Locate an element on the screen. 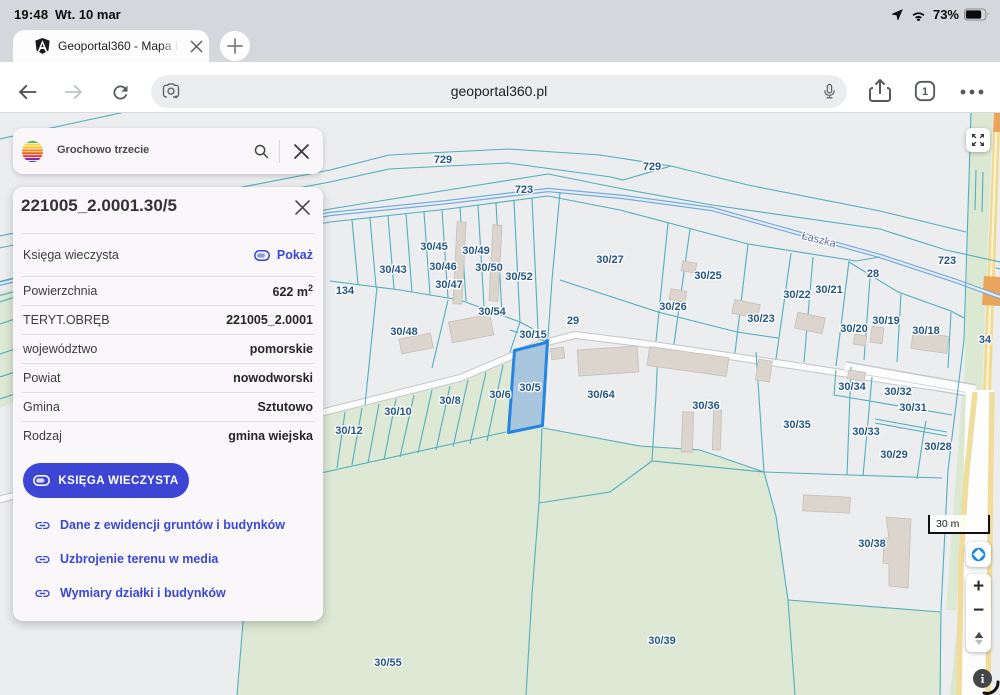  svg-text: 30/35 is located at coordinates (797, 425).